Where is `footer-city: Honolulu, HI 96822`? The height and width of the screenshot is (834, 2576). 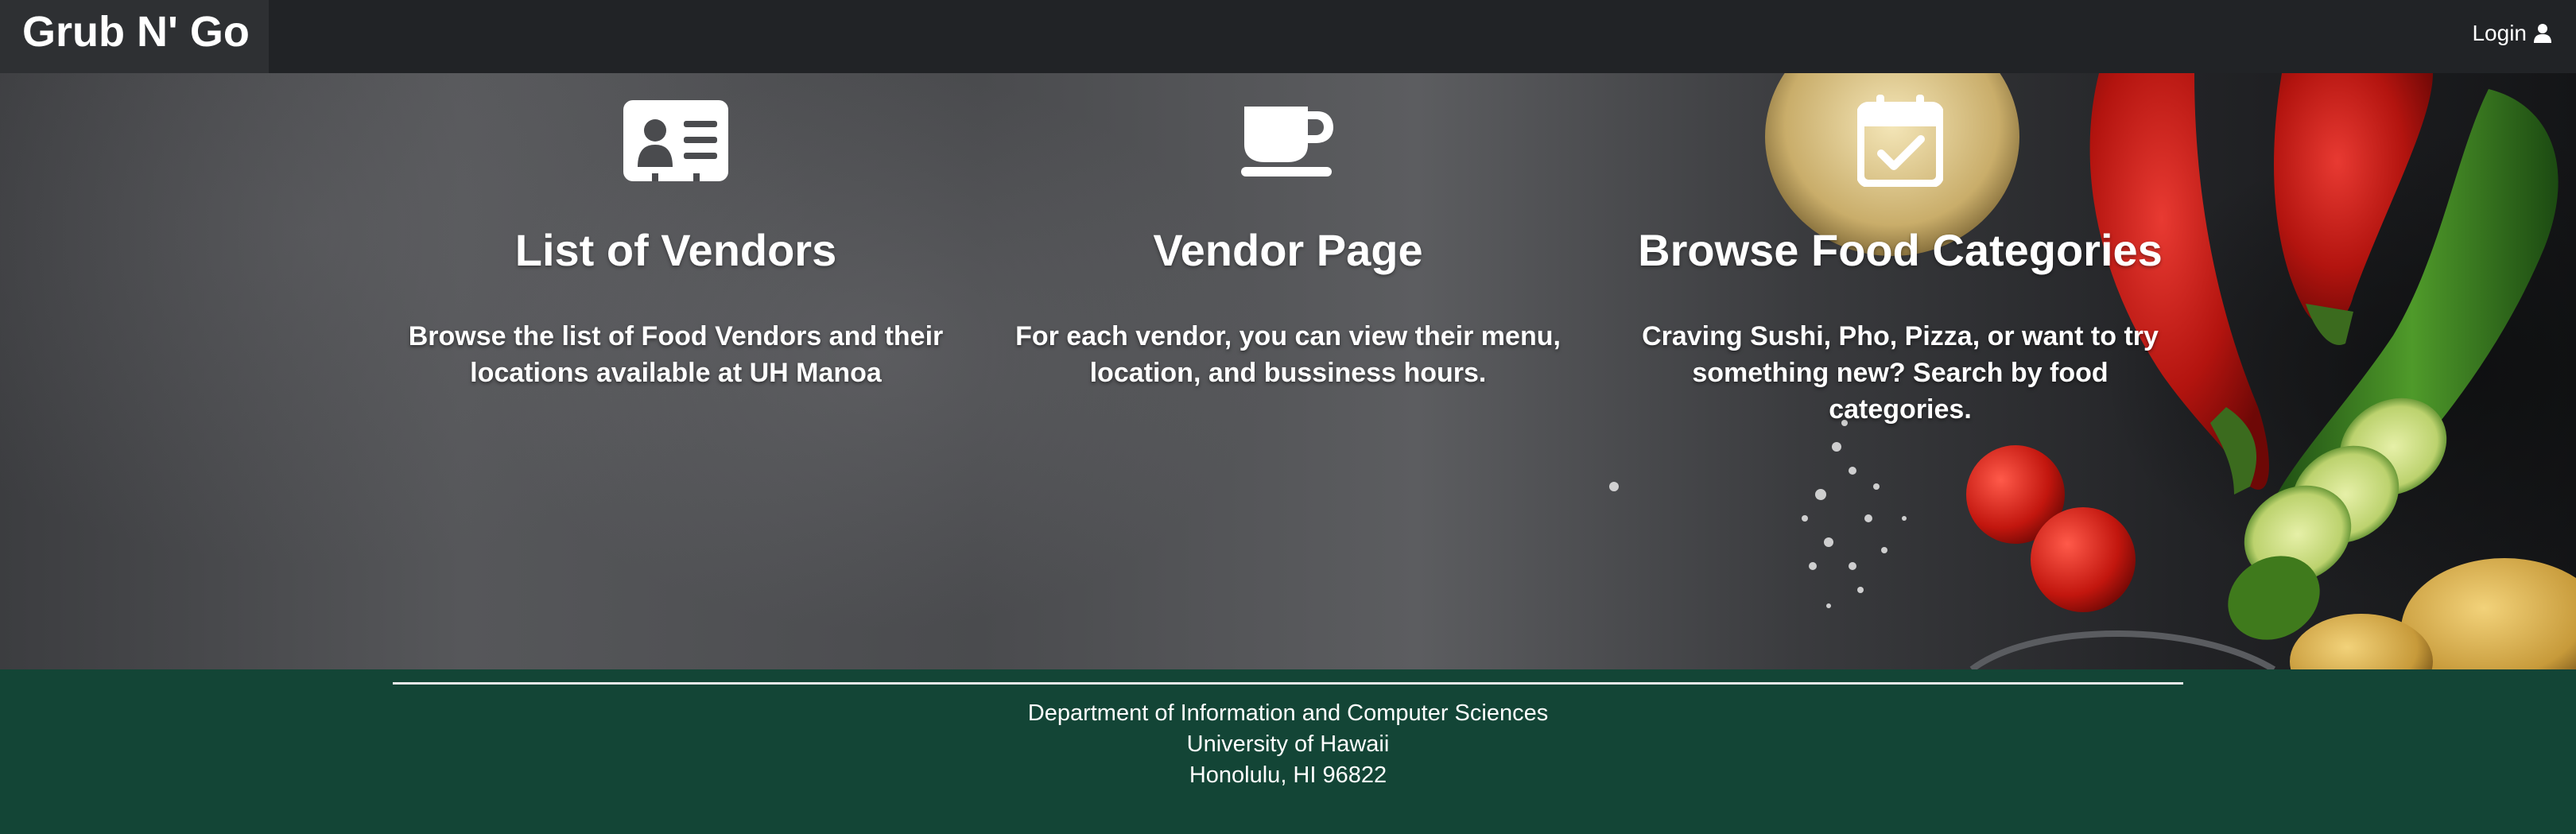 footer-city: Honolulu, HI 96822 is located at coordinates (1288, 775).